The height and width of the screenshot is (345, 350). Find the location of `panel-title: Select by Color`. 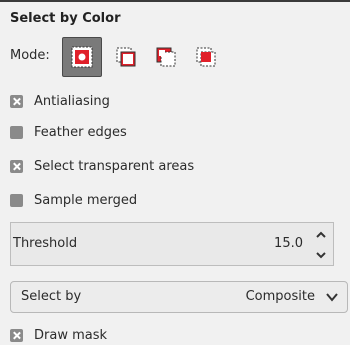

panel-title: Select by Color is located at coordinates (65, 18).